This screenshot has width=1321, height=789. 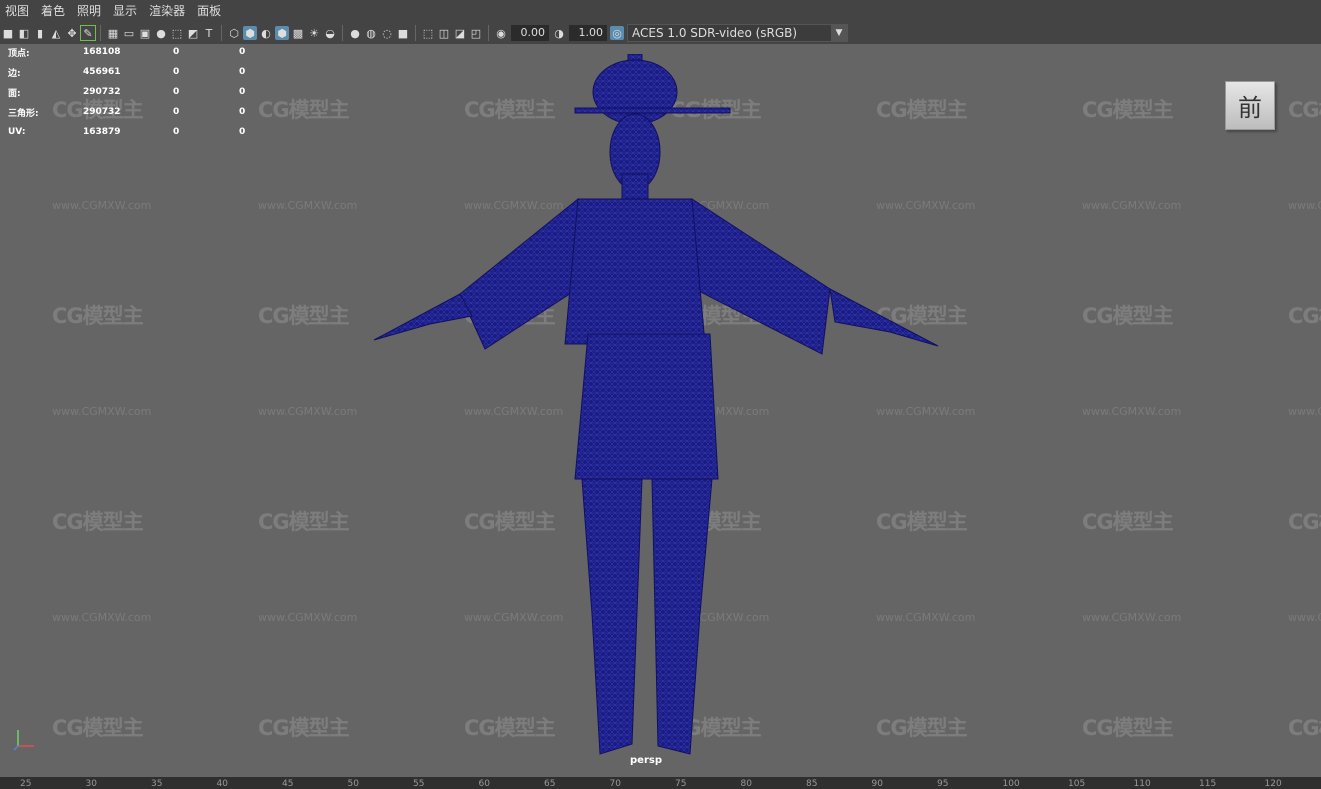 I want to click on color-management-icon: ◎, so click(x=617, y=33).